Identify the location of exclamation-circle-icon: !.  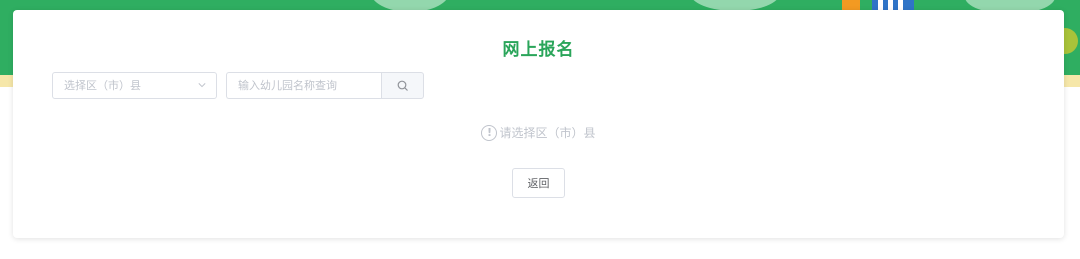
(489, 132).